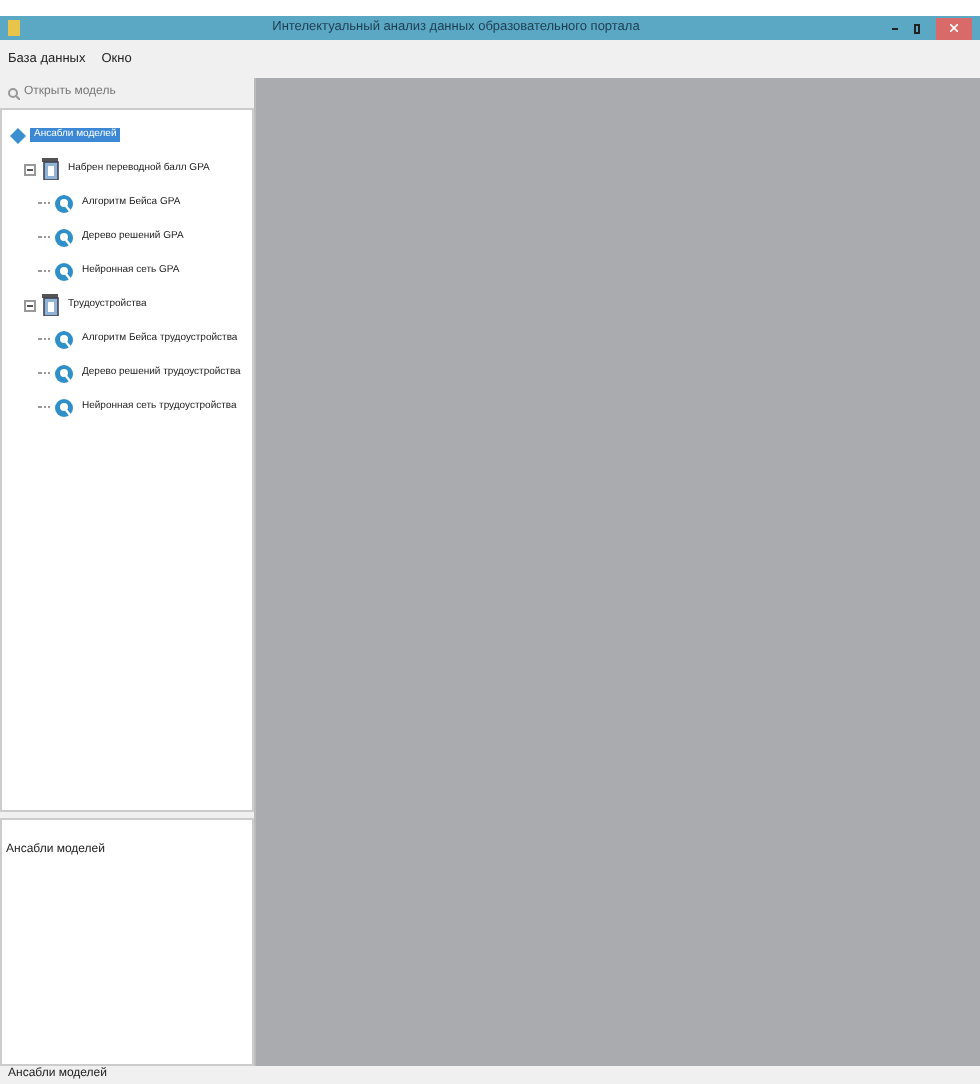 The image size is (980, 1084). I want to click on search-icon, so click(14, 93).